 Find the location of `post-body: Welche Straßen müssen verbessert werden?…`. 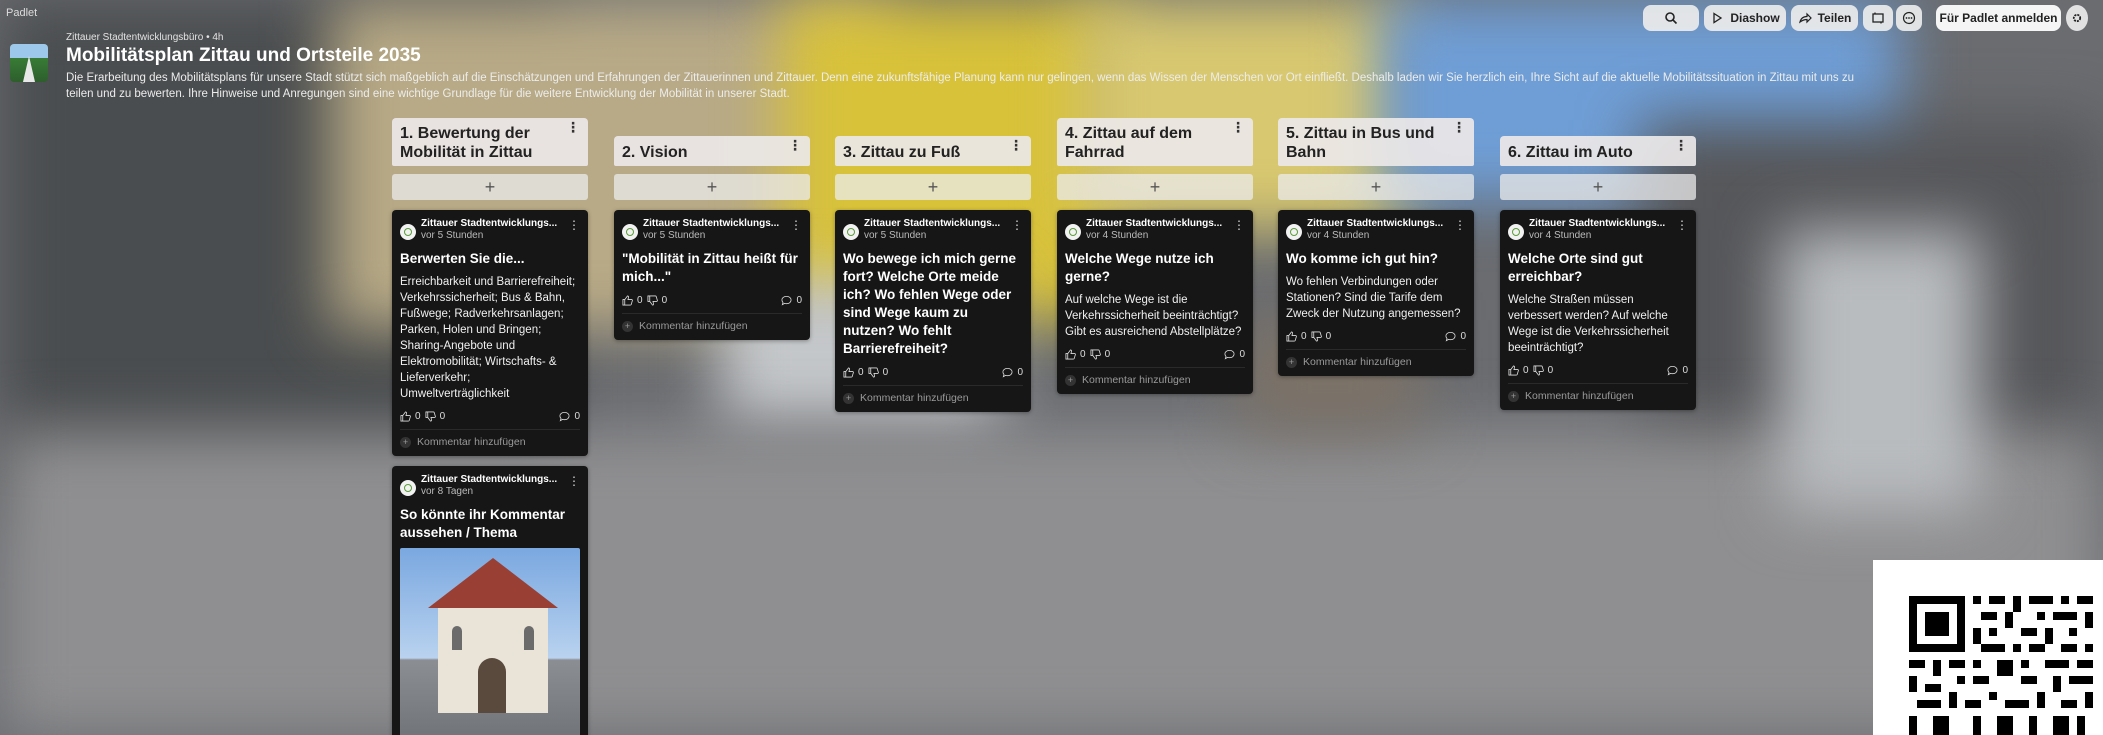

post-body: Welche Straßen müssen verbessert werden?… is located at coordinates (1588, 324).